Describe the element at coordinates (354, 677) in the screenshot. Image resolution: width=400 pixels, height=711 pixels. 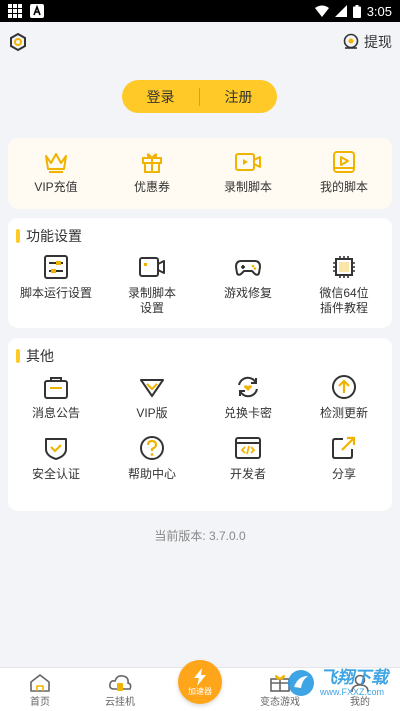
I see `watermark-text: 飞翔下载` at that location.